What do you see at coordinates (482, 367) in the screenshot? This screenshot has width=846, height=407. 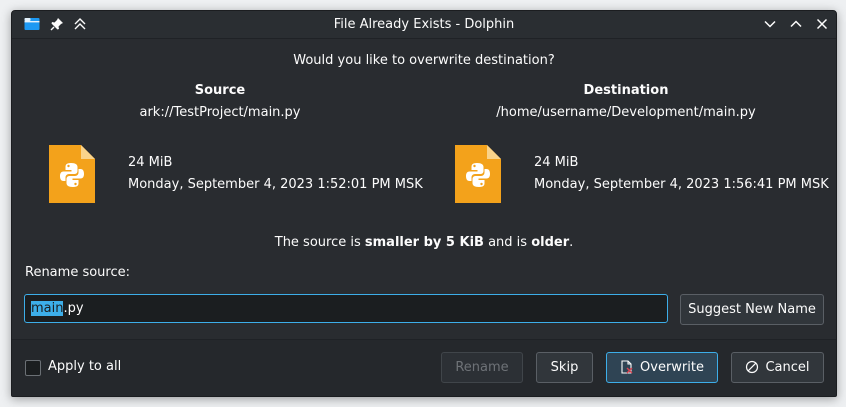 I see `rename-button: Rename` at bounding box center [482, 367].